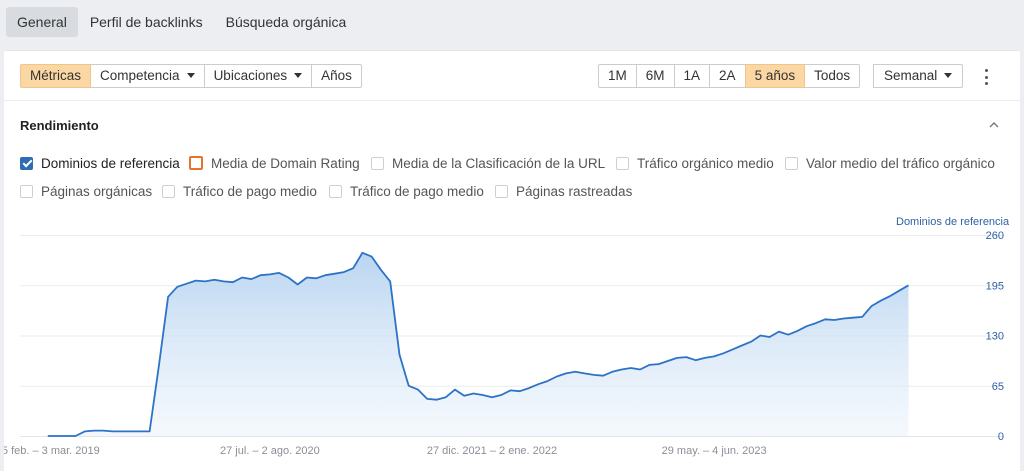 Image resolution: width=1024 pixels, height=471 pixels. What do you see at coordinates (995, 337) in the screenshot?
I see `y-tick-label: 130` at bounding box center [995, 337].